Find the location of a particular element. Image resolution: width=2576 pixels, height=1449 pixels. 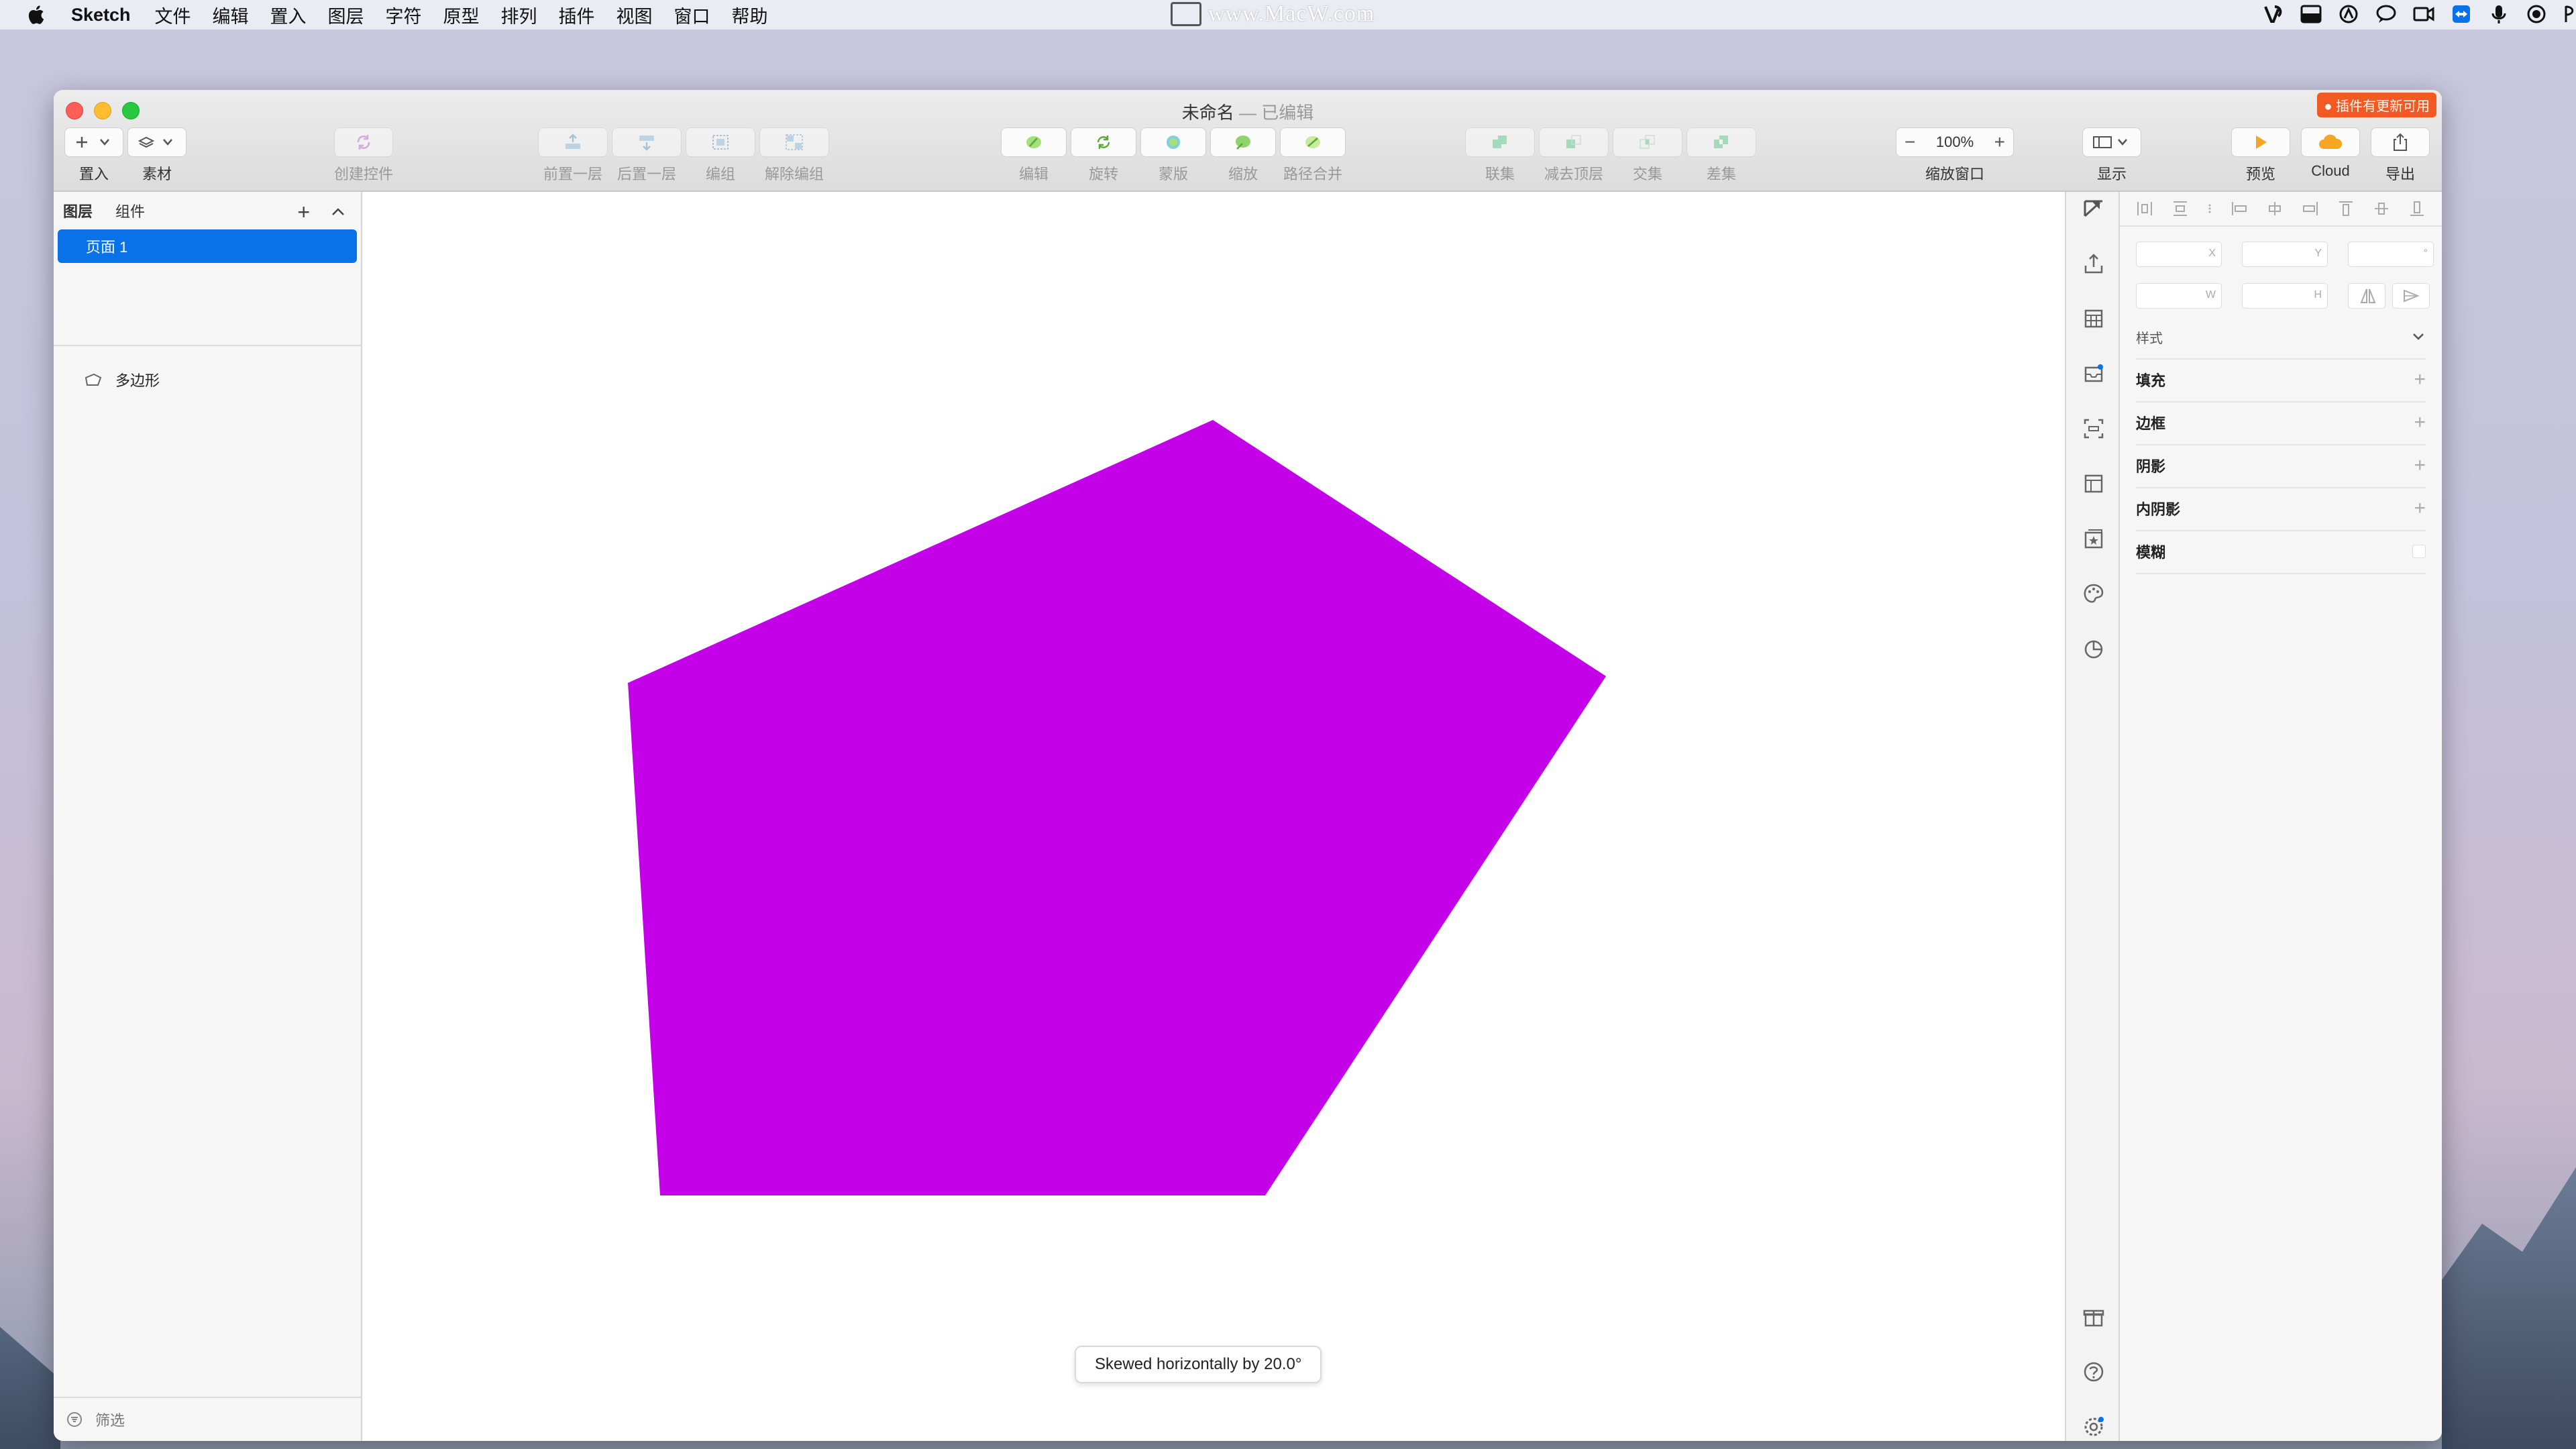

apple-icon is located at coordinates (35, 14).